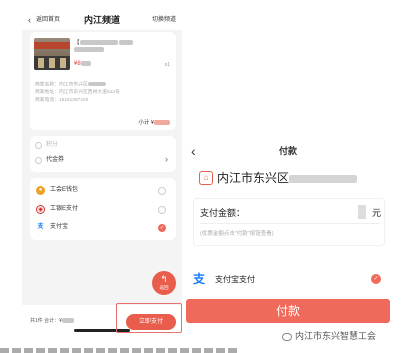 The image size is (408, 353). Describe the element at coordinates (329, 336) in the screenshot. I see `watermark: 内江市东兴智慧工会` at that location.